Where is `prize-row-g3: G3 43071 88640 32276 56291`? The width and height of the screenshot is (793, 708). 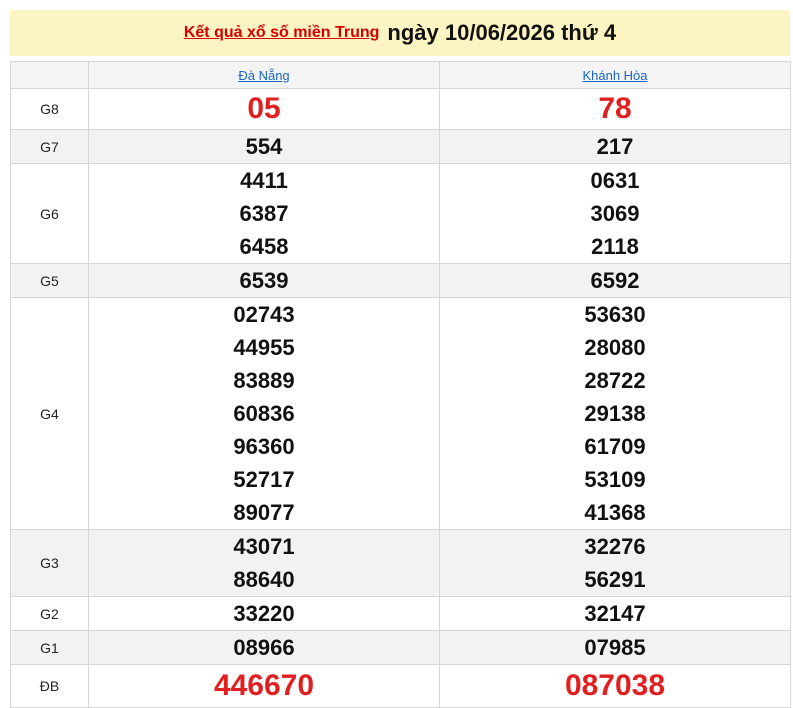
prize-row-g3: G3 43071 88640 32276 56291 is located at coordinates (400, 563).